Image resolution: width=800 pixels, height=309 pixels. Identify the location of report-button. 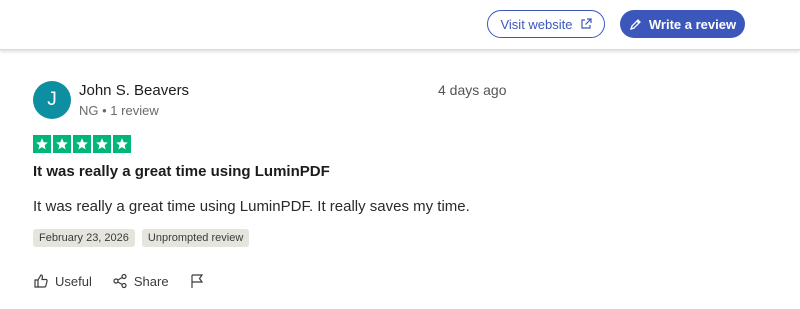
(197, 281).